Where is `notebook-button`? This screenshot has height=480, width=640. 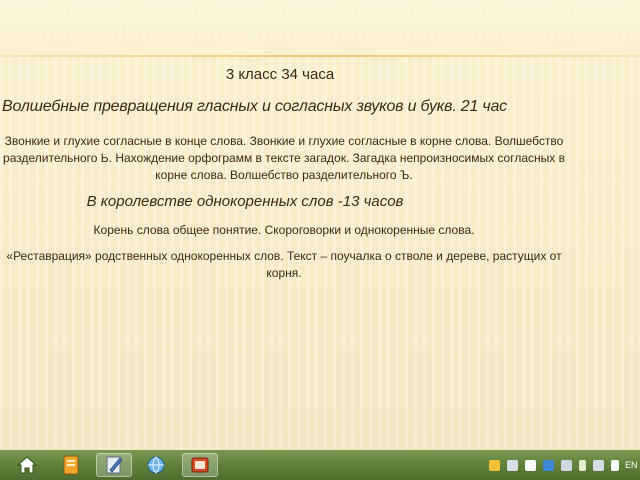 notebook-button is located at coordinates (71, 465).